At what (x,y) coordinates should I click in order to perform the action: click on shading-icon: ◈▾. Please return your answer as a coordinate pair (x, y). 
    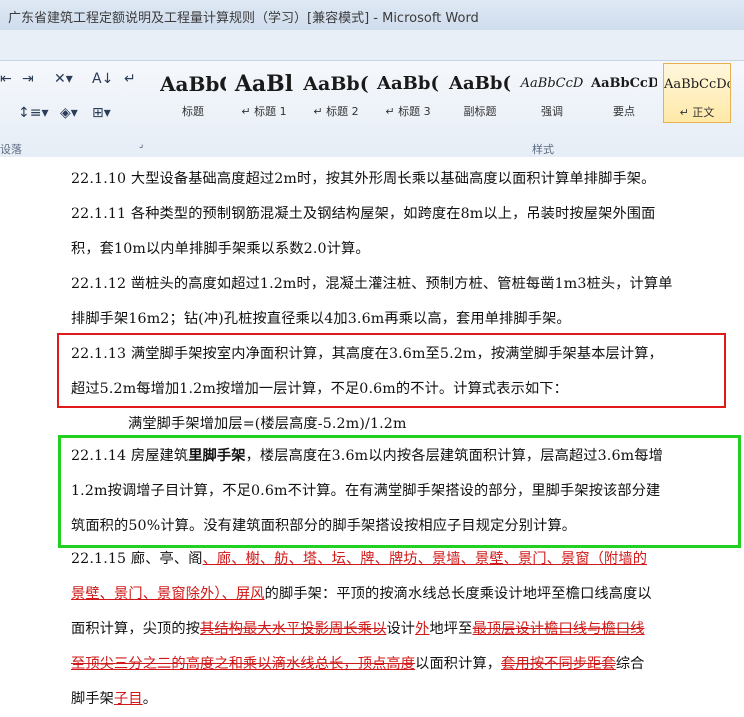
    Looking at the image, I should click on (69, 113).